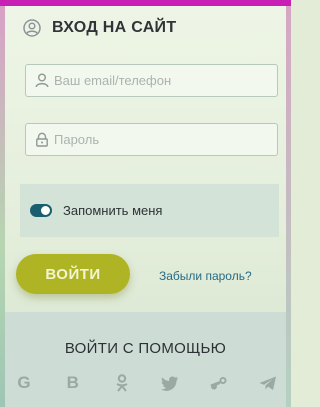 This screenshot has height=407, width=320. Describe the element at coordinates (114, 27) in the screenshot. I see `page-title: ВХОД НА САЙТ` at that location.